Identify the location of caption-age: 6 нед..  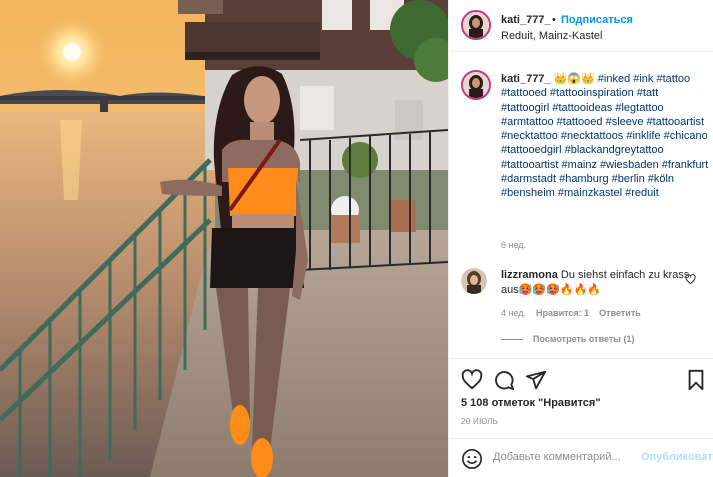
(514, 245).